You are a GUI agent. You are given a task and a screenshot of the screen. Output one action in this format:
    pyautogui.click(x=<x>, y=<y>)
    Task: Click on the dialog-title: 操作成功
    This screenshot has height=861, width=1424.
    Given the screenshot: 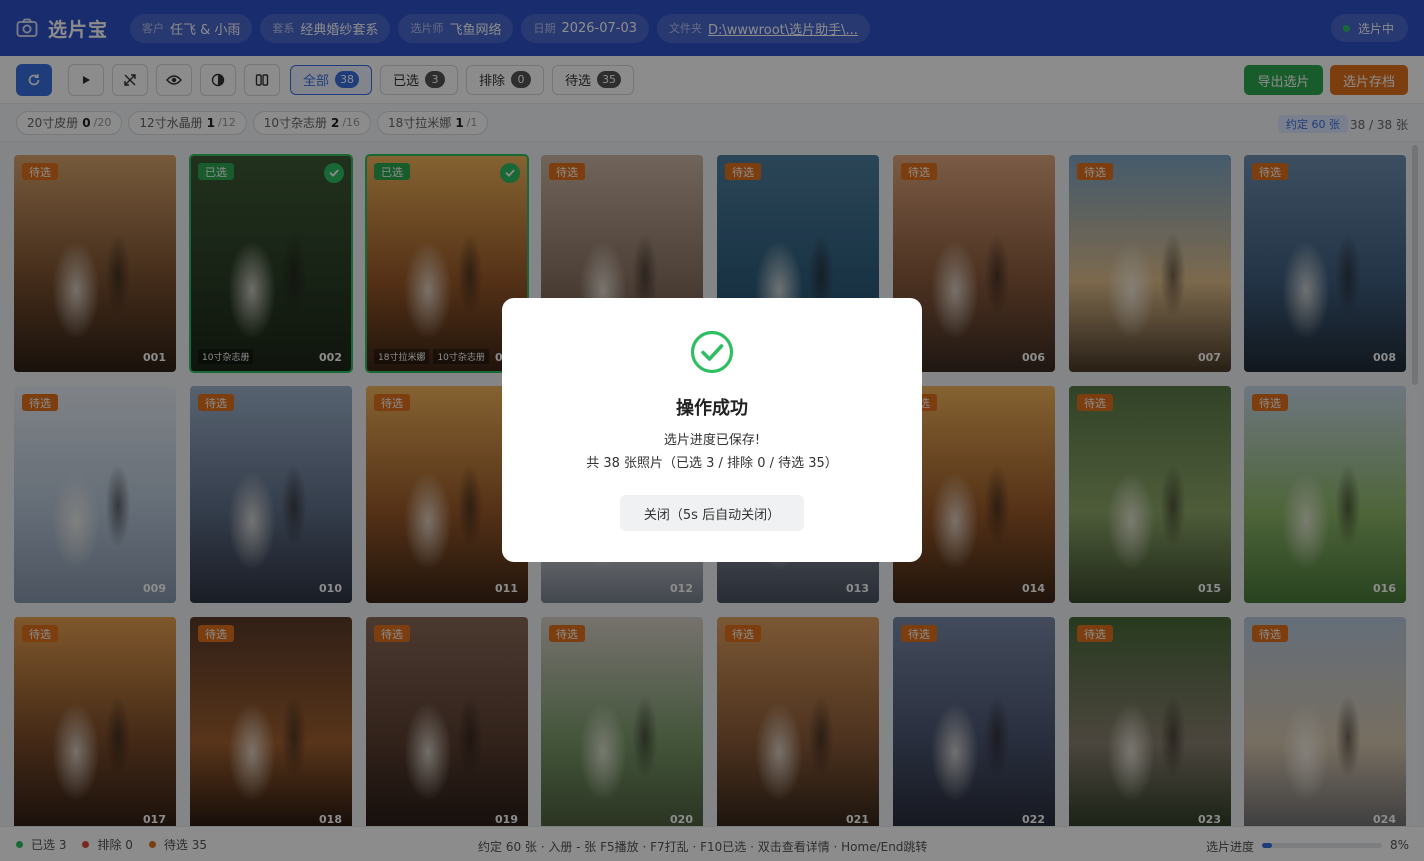 What is the action you would take?
    pyautogui.click(x=712, y=408)
    